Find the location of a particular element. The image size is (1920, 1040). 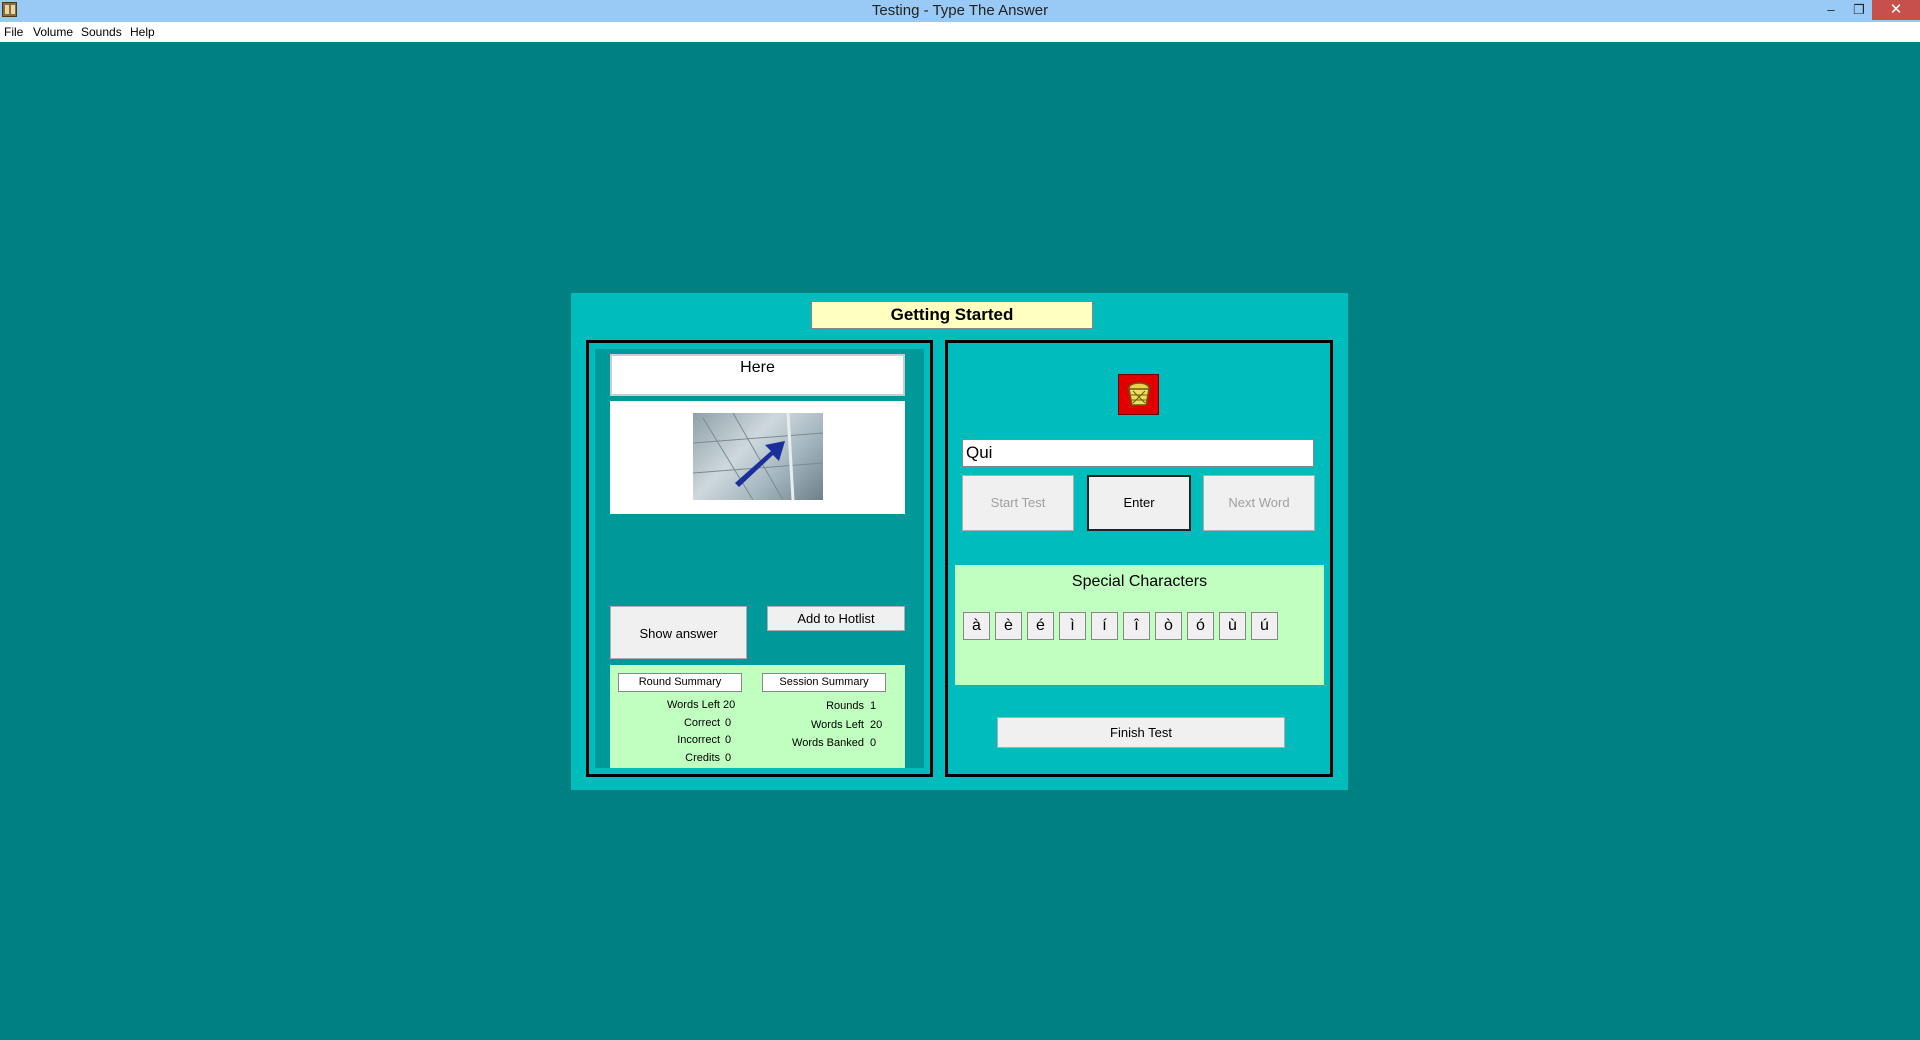

session-rounds-value: 1 is located at coordinates (873, 706).